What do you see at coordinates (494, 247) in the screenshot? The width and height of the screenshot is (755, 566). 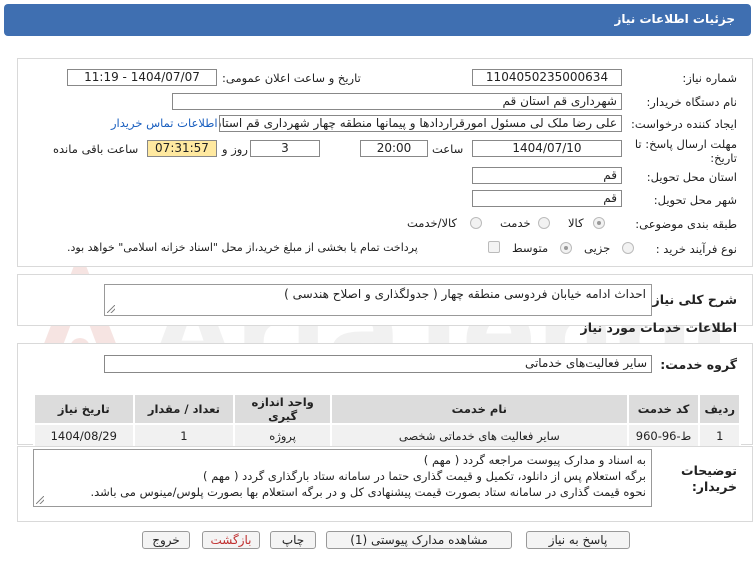 I see `treasury-payment-checkbox` at bounding box center [494, 247].